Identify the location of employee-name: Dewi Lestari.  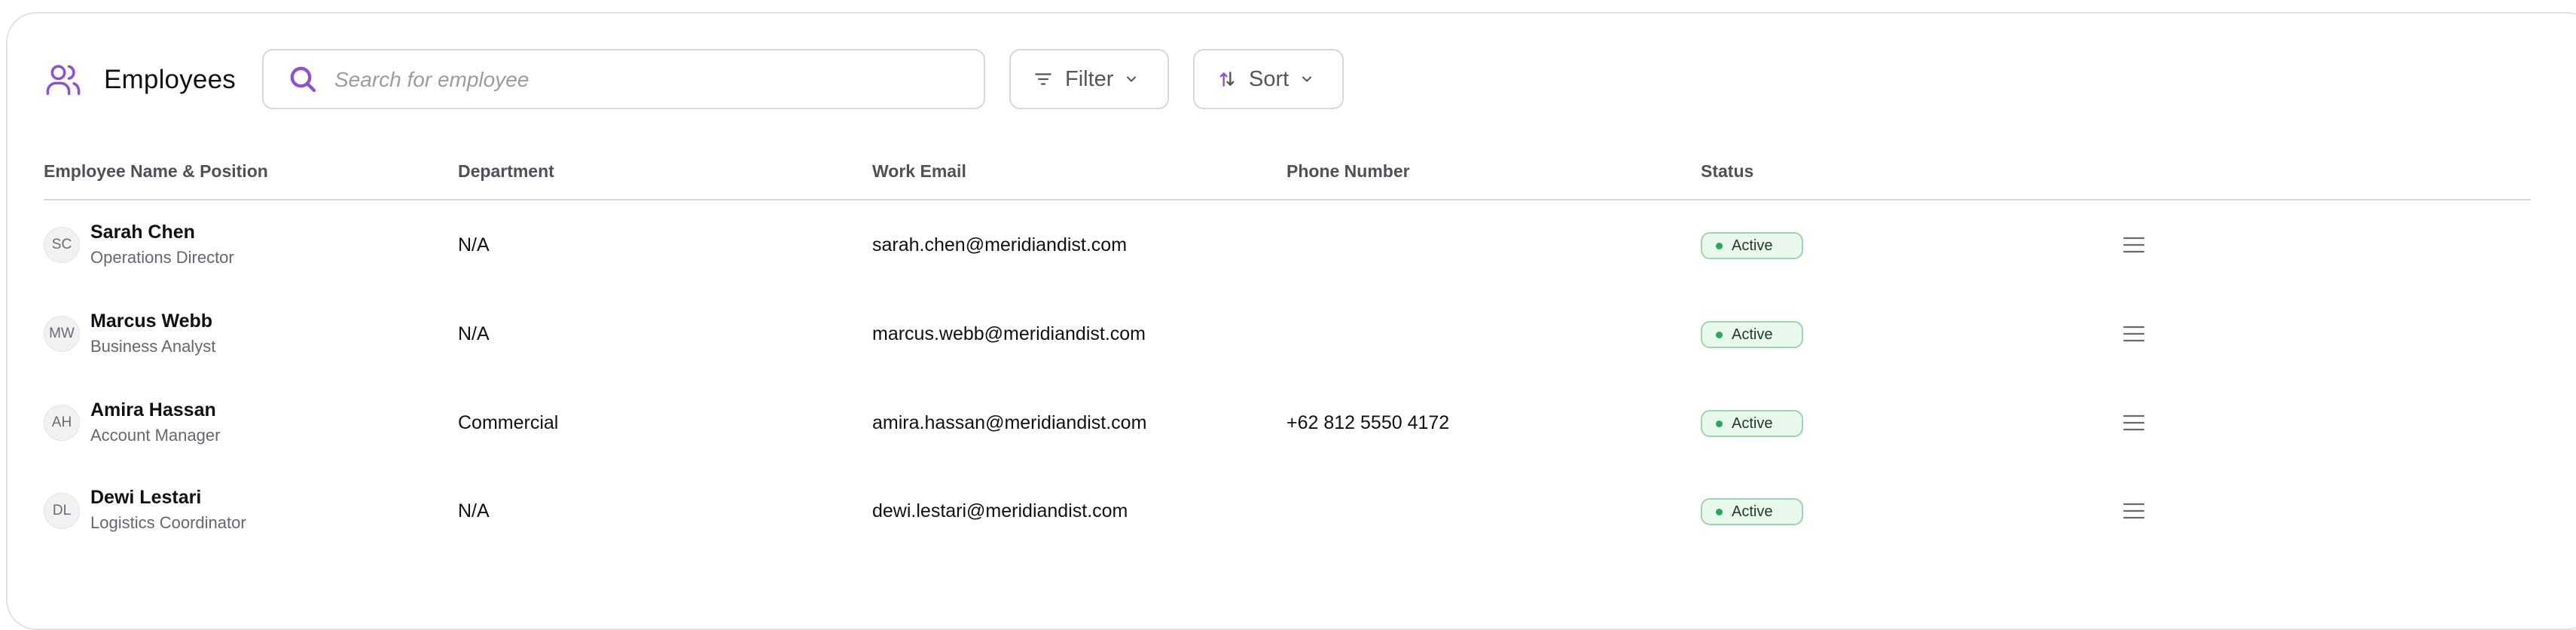
(146, 497).